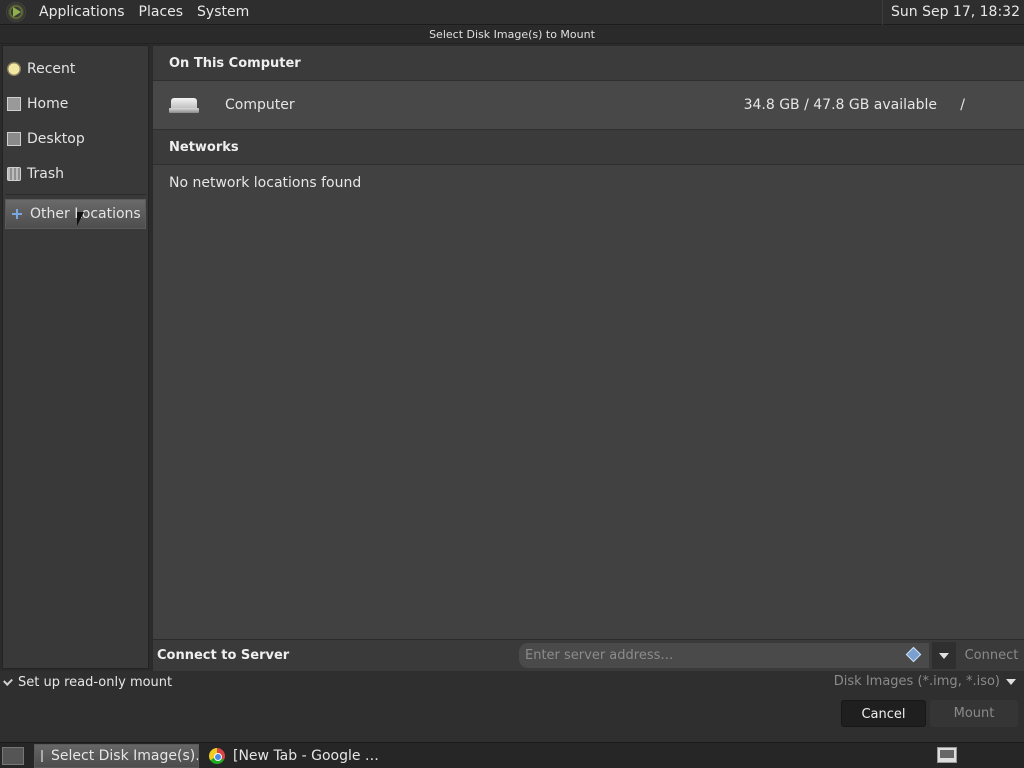  What do you see at coordinates (82, 12) in the screenshot?
I see `menu-applications: Applications` at bounding box center [82, 12].